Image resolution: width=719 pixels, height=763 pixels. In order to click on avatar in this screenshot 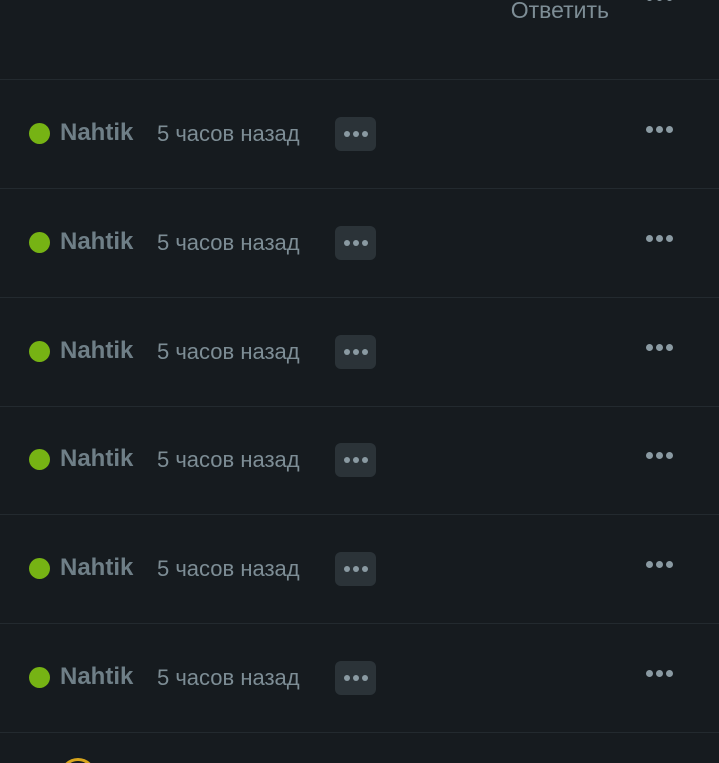, I will do `click(78, 760)`.